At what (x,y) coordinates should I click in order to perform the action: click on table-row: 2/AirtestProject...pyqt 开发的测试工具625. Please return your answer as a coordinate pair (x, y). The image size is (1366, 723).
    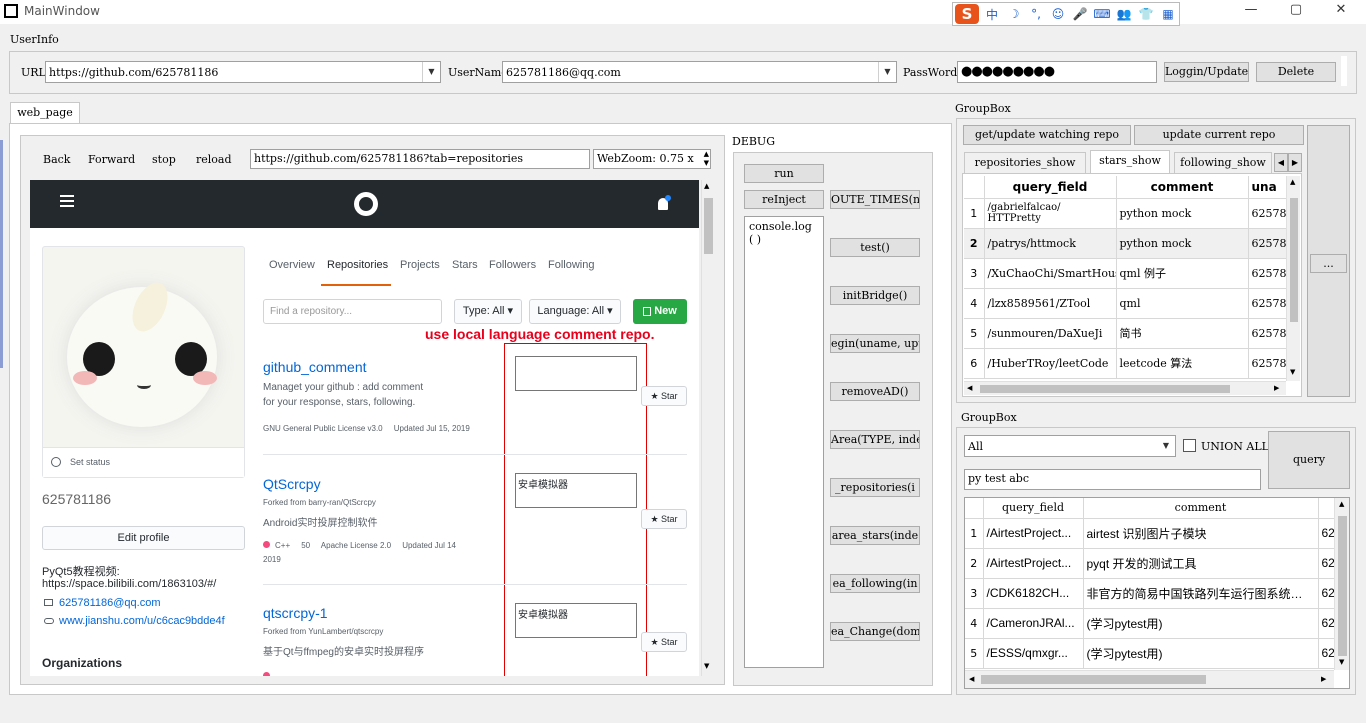
    Looking at the image, I should click on (1149, 563).